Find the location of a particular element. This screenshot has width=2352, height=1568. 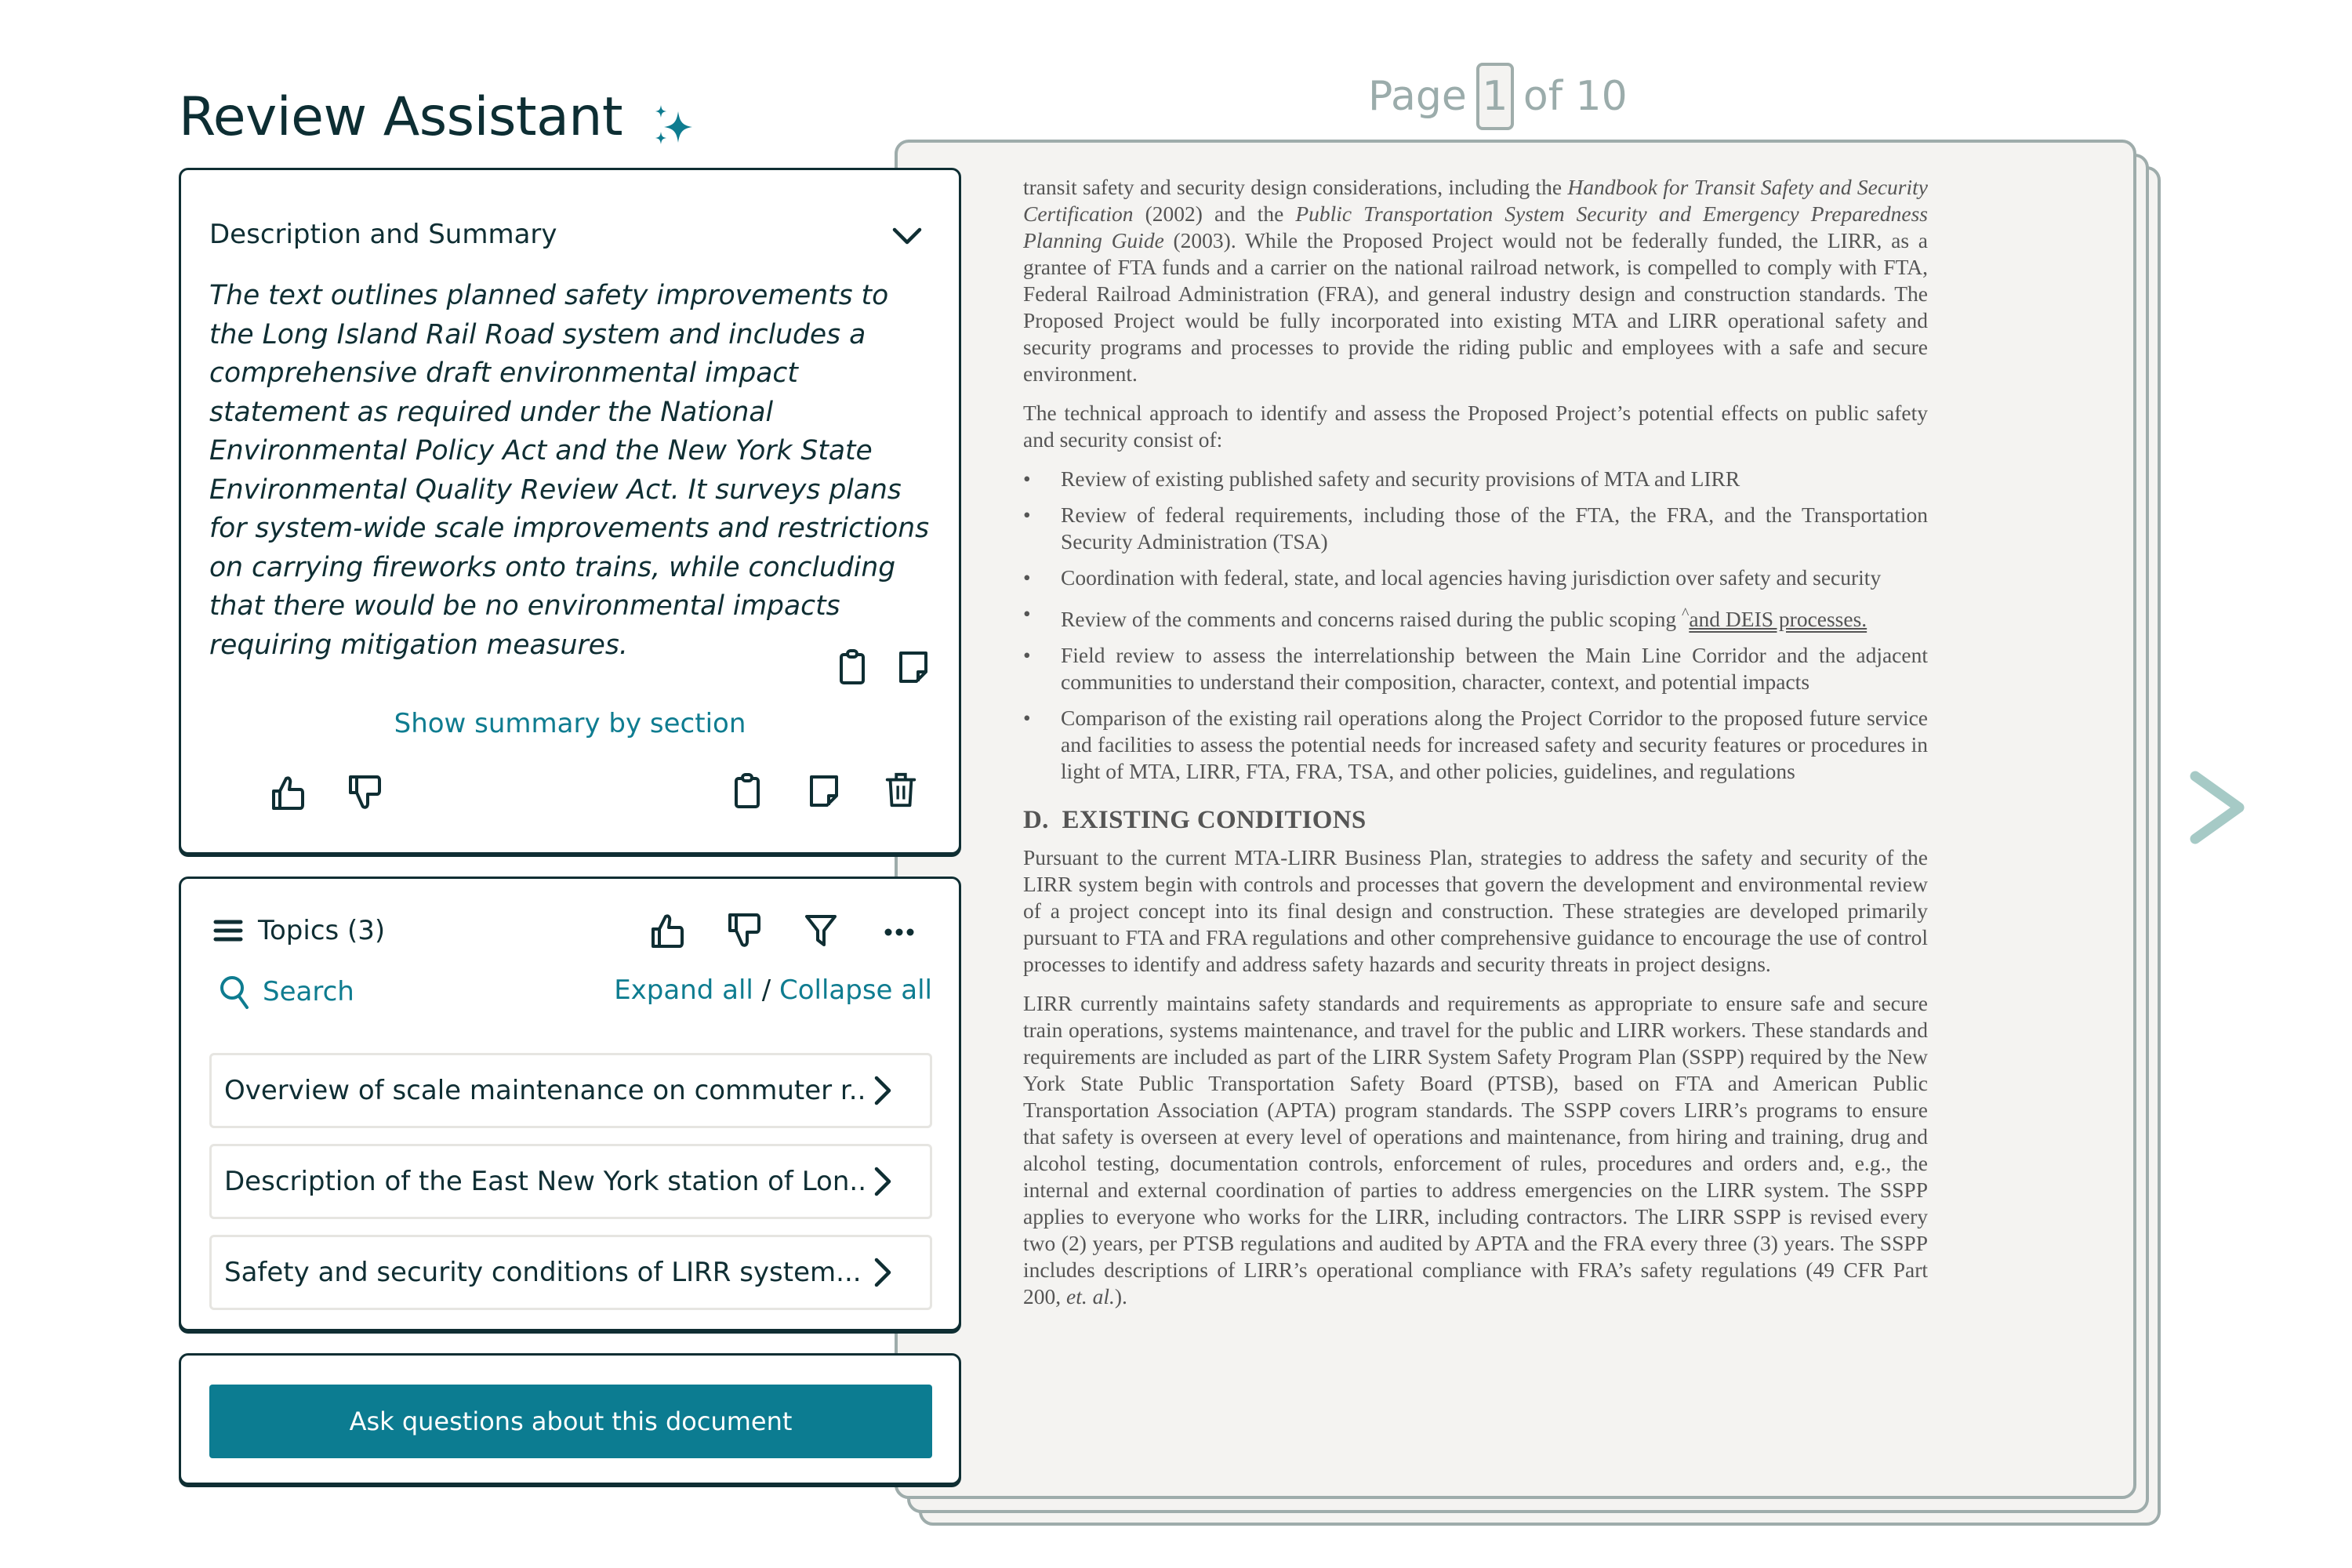

add-note-button is located at coordinates (913, 667).